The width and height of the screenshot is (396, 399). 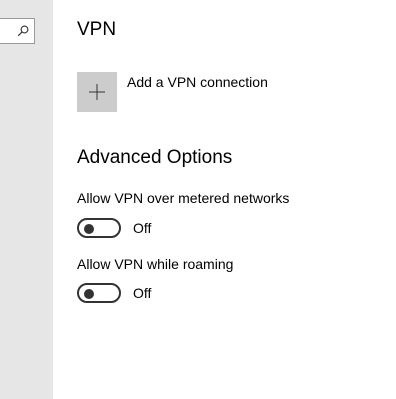 I want to click on add-vpn-connection-button: Add a VPN connection, so click(x=187, y=92).